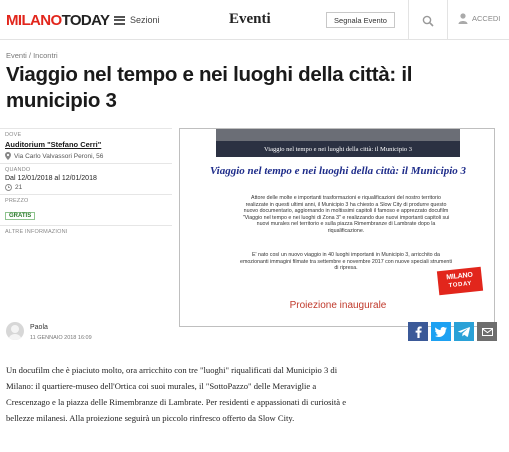 This screenshot has width=509, height=452. Describe the element at coordinates (36, 232) in the screenshot. I see `more-info-label: ALTRE INFORMAZIONI` at that location.